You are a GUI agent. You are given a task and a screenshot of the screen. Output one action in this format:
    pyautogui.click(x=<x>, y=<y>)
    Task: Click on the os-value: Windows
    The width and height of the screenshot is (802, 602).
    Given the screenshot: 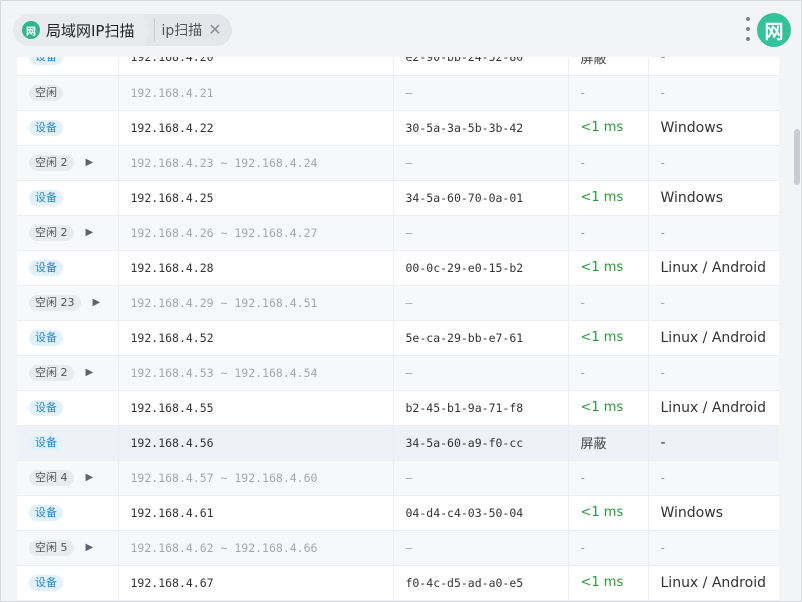 What is the action you would take?
    pyautogui.click(x=692, y=197)
    